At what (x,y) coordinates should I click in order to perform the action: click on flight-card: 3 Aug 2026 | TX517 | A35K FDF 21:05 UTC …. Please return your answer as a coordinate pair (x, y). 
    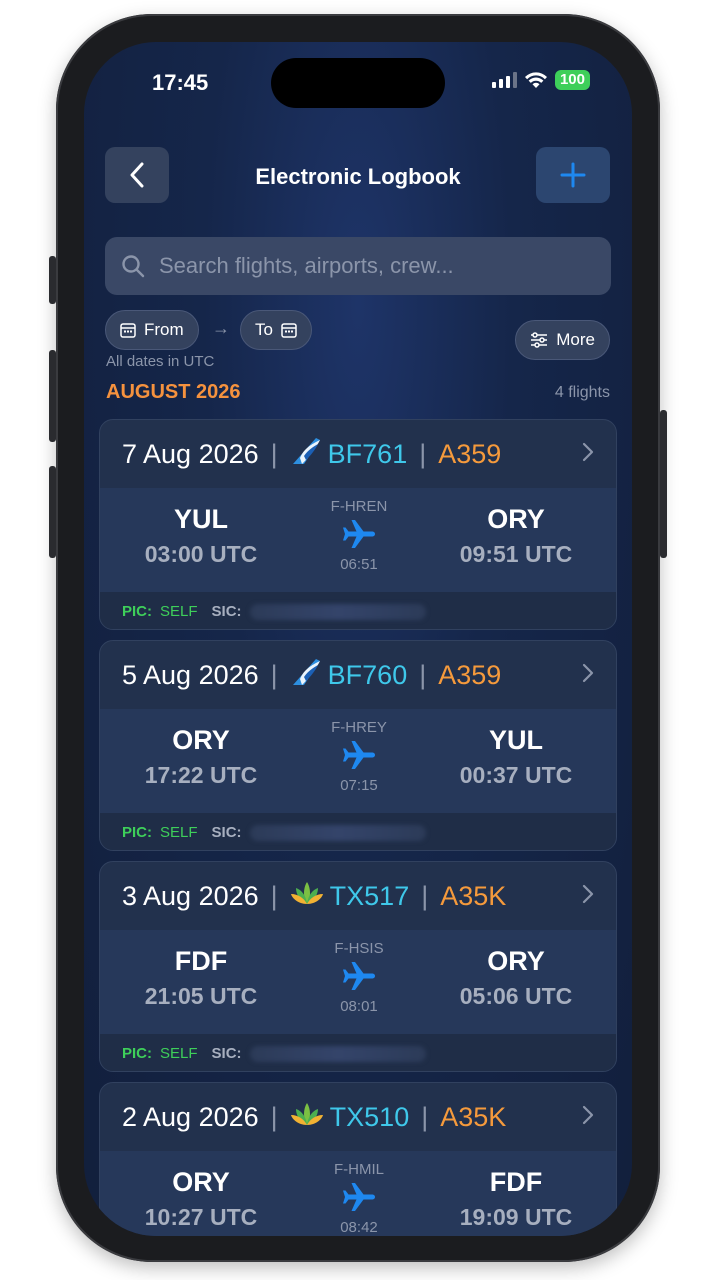
    Looking at the image, I should click on (358, 966).